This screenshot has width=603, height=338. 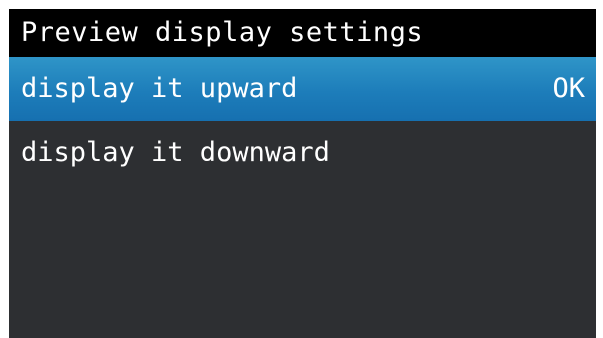 I want to click on menu-item-label: display it upward, so click(x=159, y=88).